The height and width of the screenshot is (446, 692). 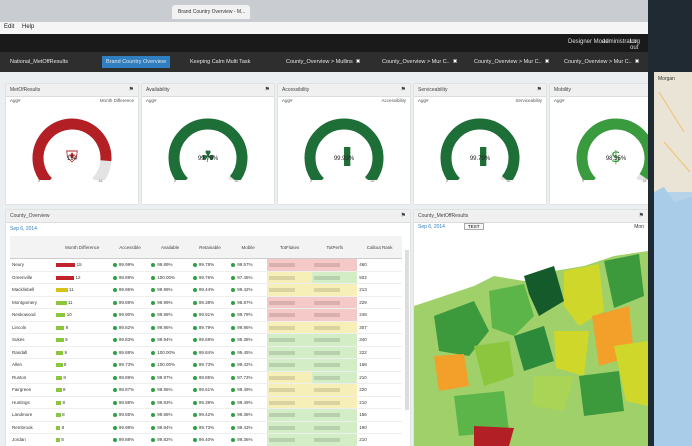 What do you see at coordinates (639, 45) in the screenshot?
I see `logout-link: Log out` at bounding box center [639, 45].